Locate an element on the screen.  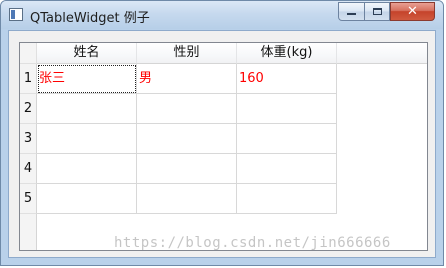
close-icon: ✕ is located at coordinates (412, 11).